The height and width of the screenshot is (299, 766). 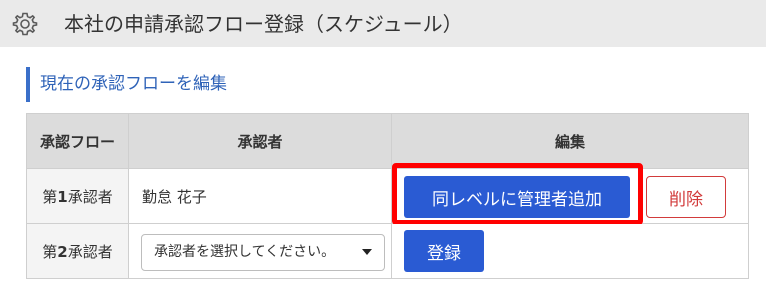 I want to click on approver-select: 承認者を選択してください。, so click(x=263, y=252).